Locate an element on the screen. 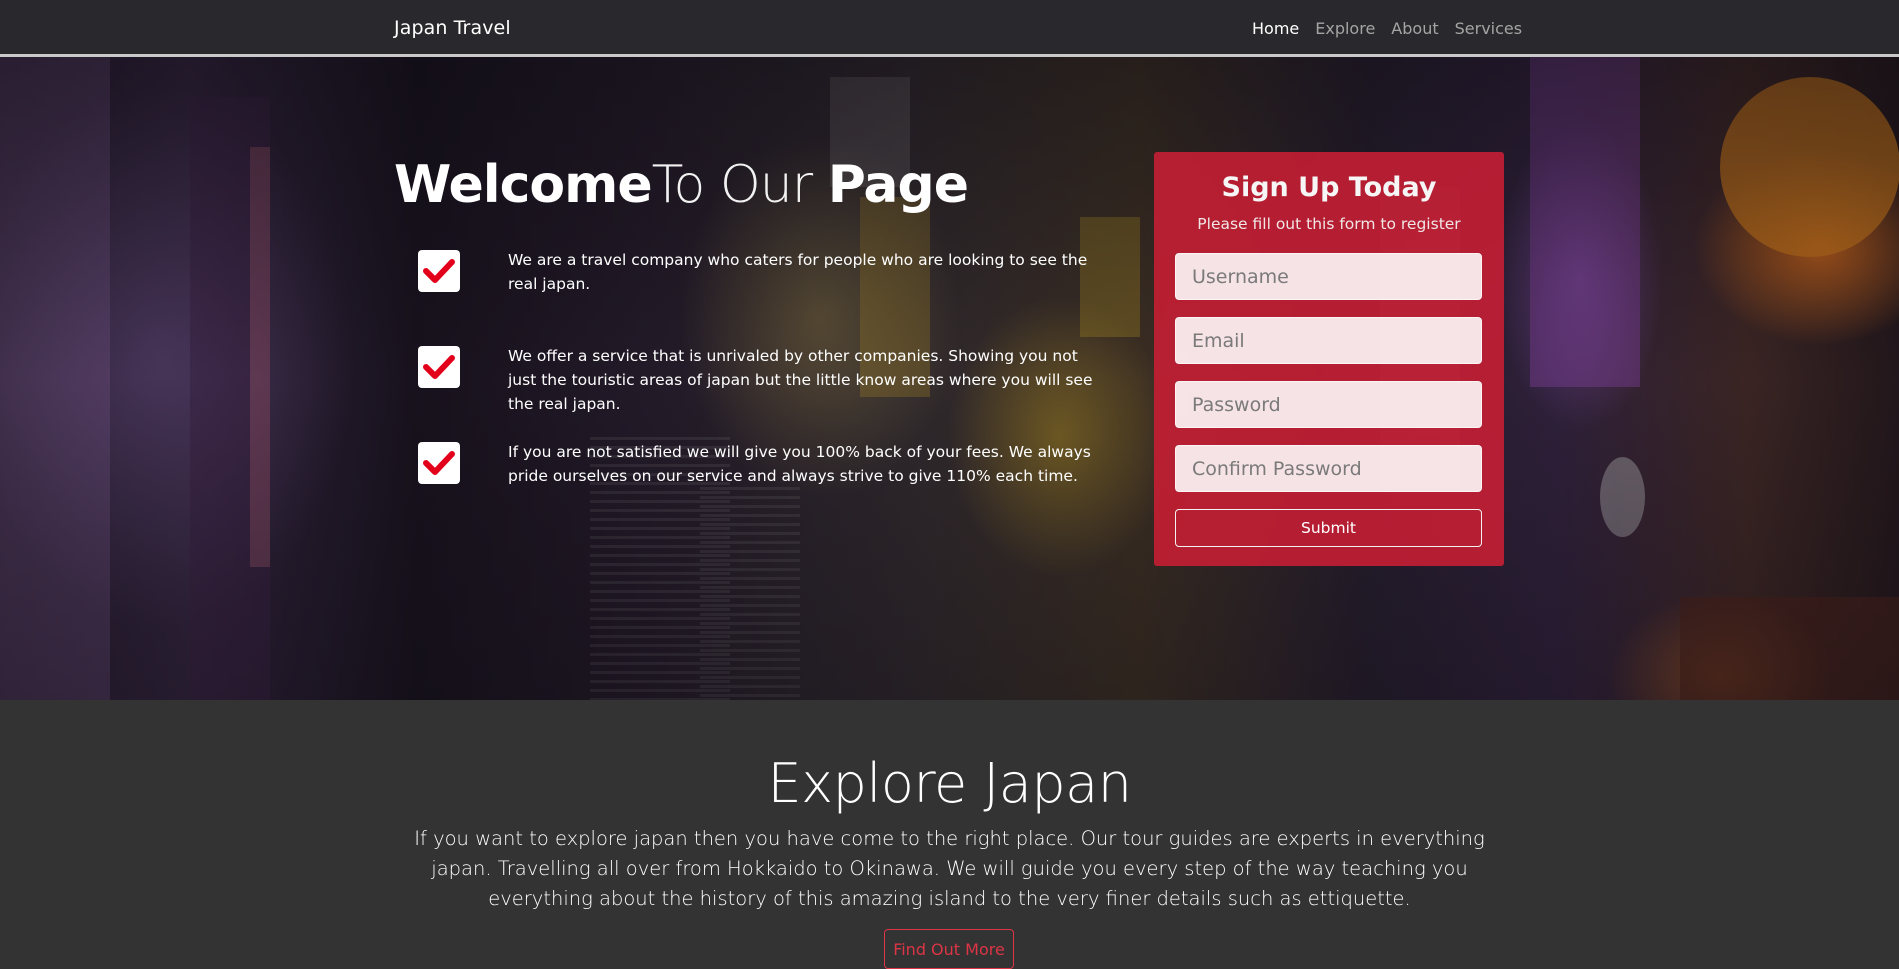  nav-link-explore: Explore is located at coordinates (1345, 28).